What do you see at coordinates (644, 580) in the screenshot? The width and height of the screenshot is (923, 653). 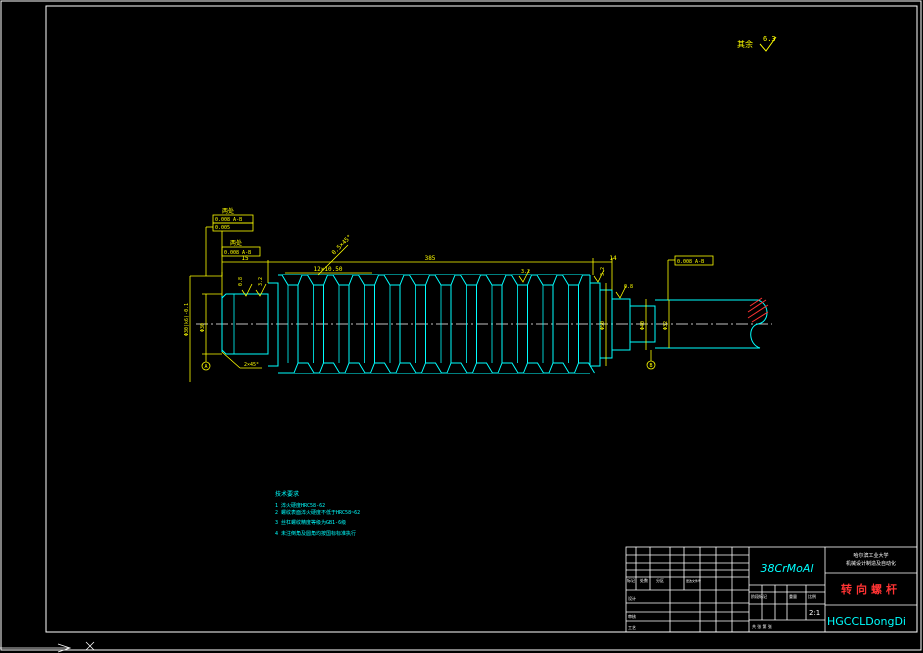 I see `tb-header-1: 处数` at bounding box center [644, 580].